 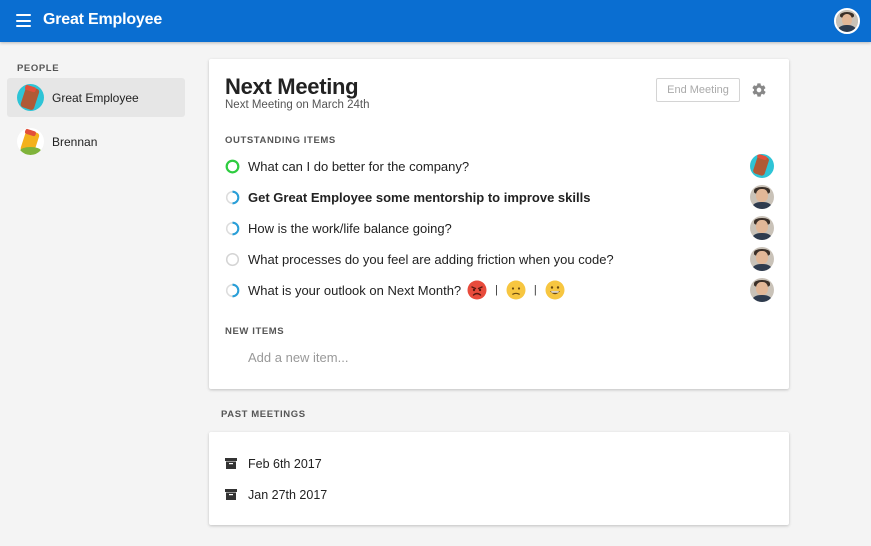 What do you see at coordinates (355, 290) in the screenshot?
I see `agenda-item-text: What is your outlook on Next Month?` at bounding box center [355, 290].